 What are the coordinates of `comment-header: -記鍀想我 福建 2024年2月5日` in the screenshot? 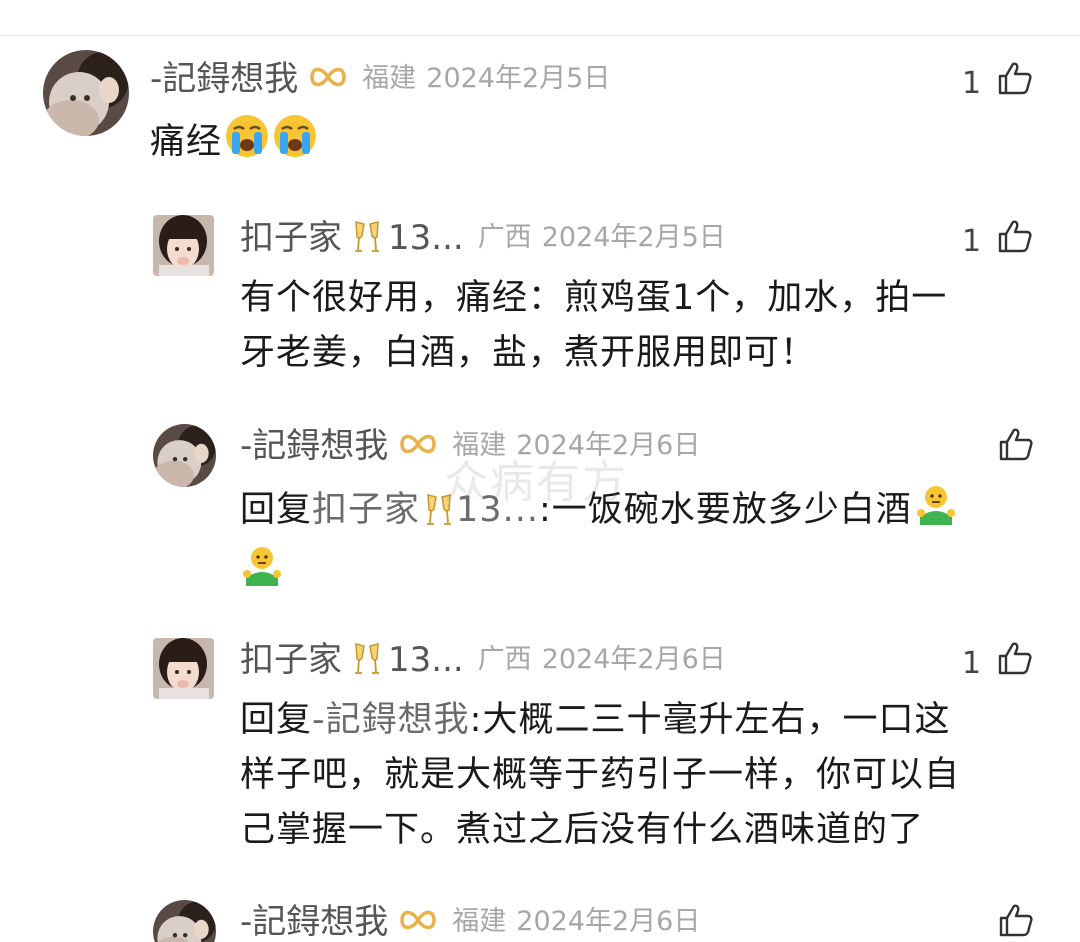 It's located at (380, 79).